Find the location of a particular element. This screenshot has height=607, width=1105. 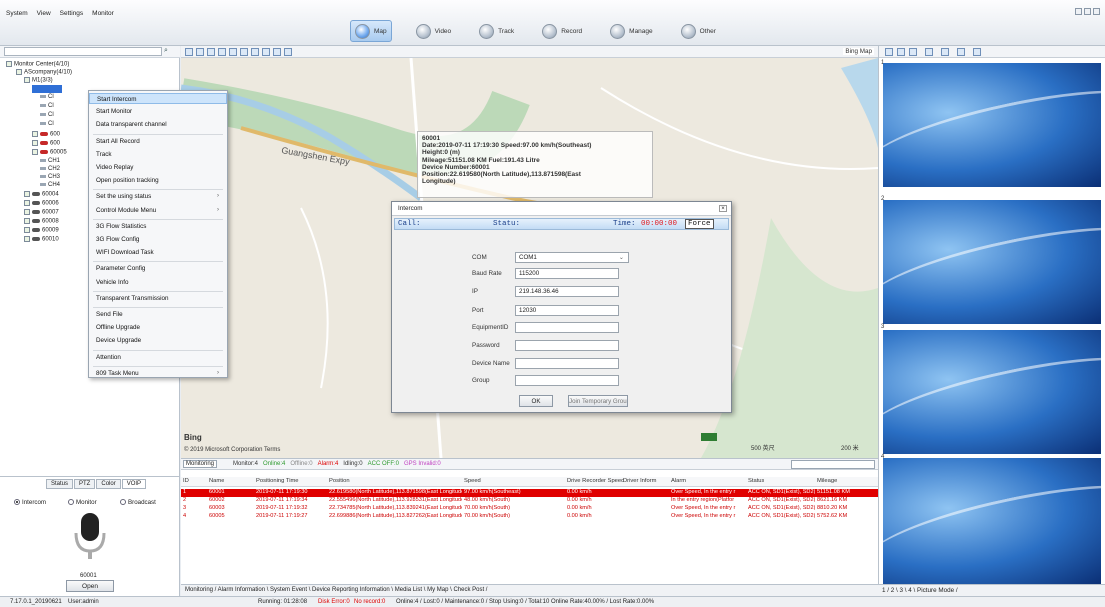

line-icon is located at coordinates (255, 52).